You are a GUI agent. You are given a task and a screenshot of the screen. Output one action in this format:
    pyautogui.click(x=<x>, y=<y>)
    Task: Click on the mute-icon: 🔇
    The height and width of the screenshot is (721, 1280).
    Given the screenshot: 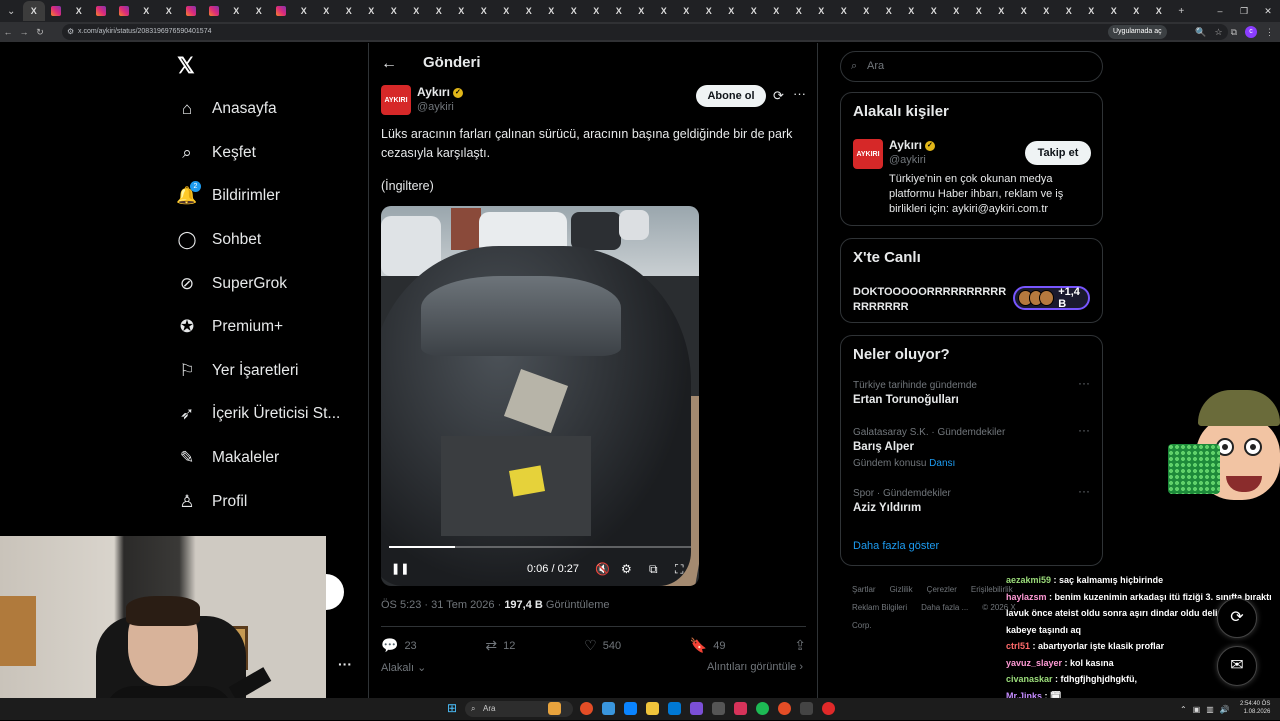 What is the action you would take?
    pyautogui.click(x=602, y=569)
    